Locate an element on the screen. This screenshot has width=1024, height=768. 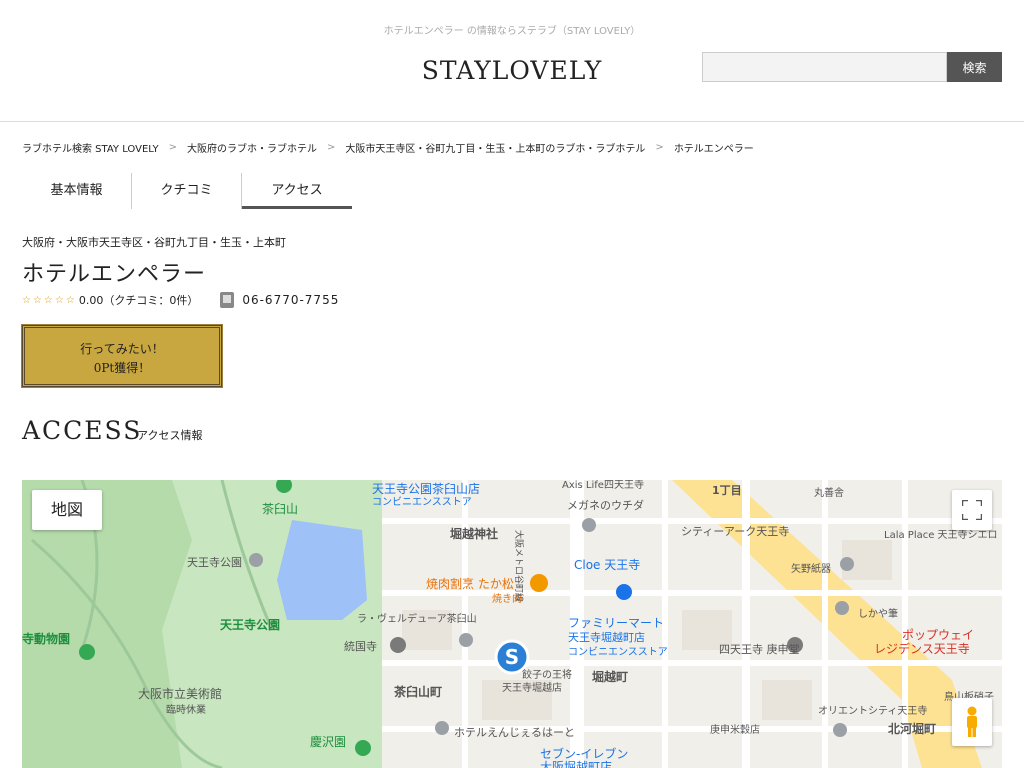
hotel-area: 大阪府・大阪市天王寺区・谷町九丁目・生玉・上本町 is located at coordinates (154, 242).